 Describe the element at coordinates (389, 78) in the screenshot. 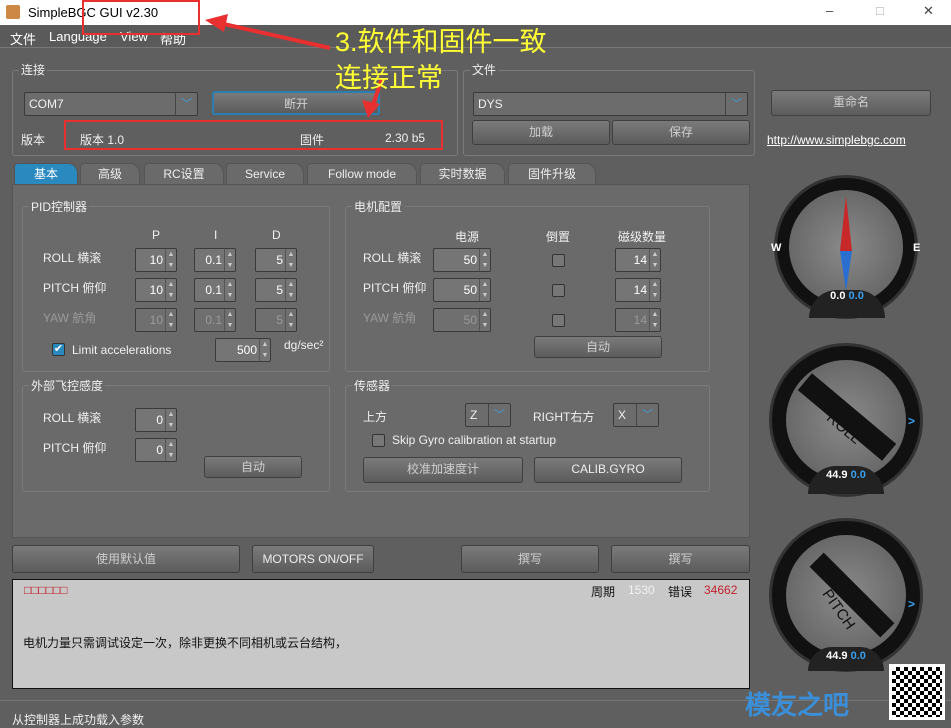

I see `annotation-line2: 连接正常` at that location.